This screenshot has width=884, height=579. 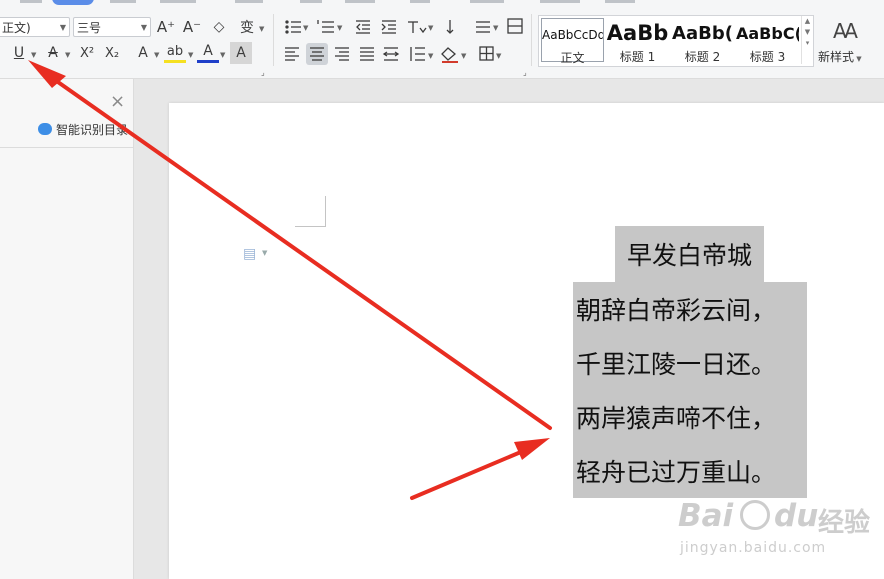 What do you see at coordinates (449, 55) in the screenshot?
I see `shading-fill-icon` at bounding box center [449, 55].